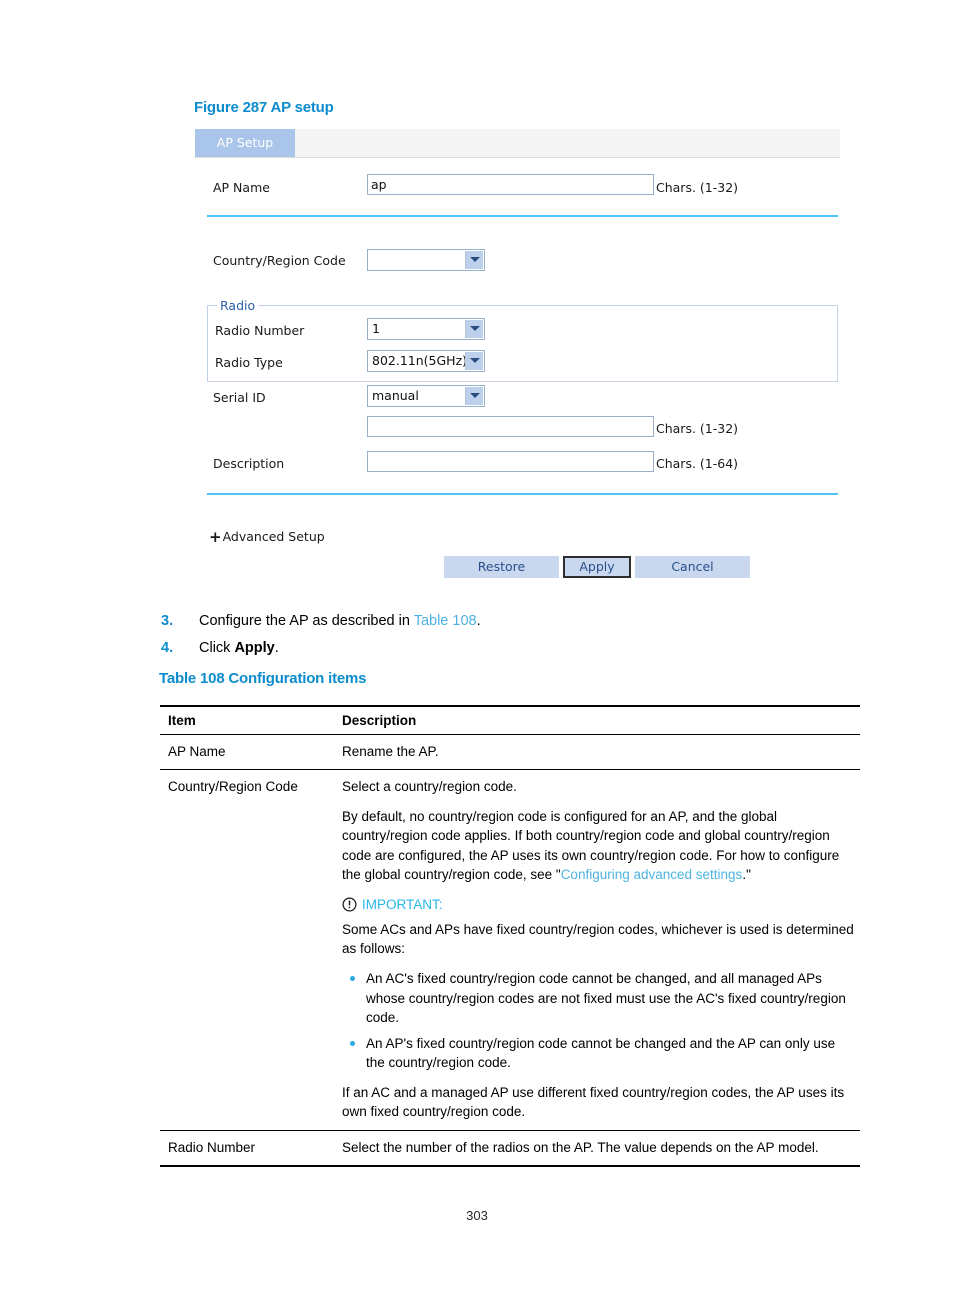 This screenshot has height=1296, width=954. What do you see at coordinates (247, 950) in the screenshot?
I see `row-item-country-region-code: Country/Region Code` at bounding box center [247, 950].